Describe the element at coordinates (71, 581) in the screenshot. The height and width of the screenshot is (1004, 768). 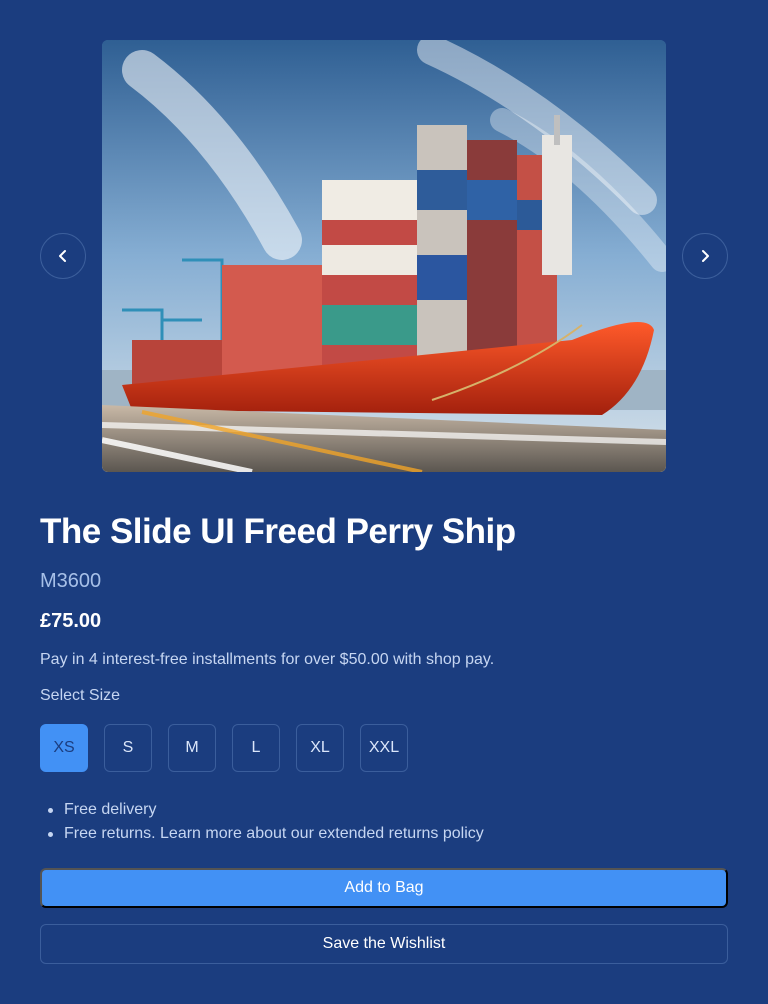
I see `product-sku: M3600` at that location.